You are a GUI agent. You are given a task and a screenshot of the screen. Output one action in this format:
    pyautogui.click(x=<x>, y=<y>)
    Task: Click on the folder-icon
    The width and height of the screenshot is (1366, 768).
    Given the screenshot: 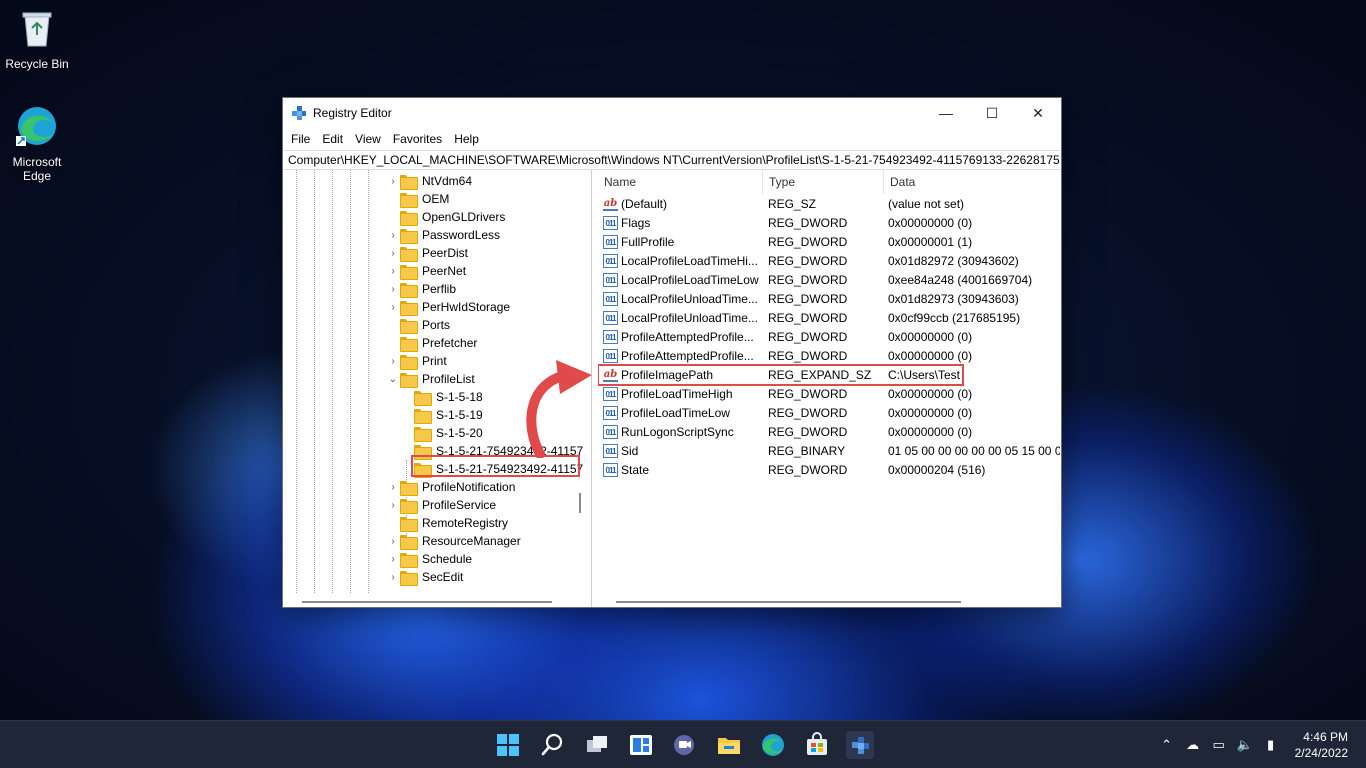 What is the action you would take?
    pyautogui.click(x=409, y=272)
    